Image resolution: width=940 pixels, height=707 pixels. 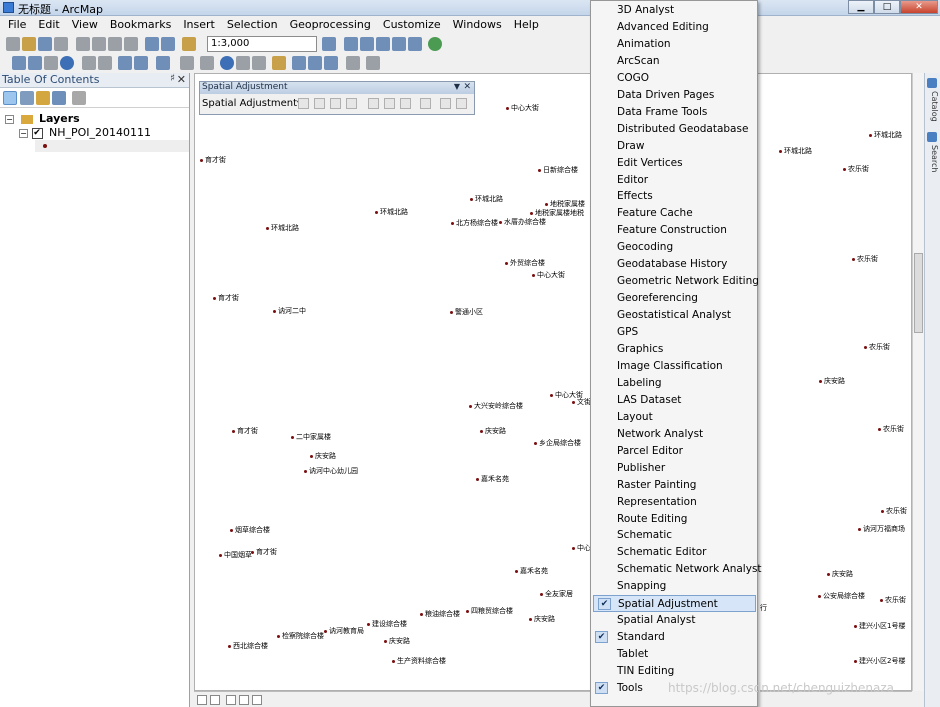 I want to click on spatial-adjustment-menu-button: Spatial Adjustment▾, so click(x=252, y=103).